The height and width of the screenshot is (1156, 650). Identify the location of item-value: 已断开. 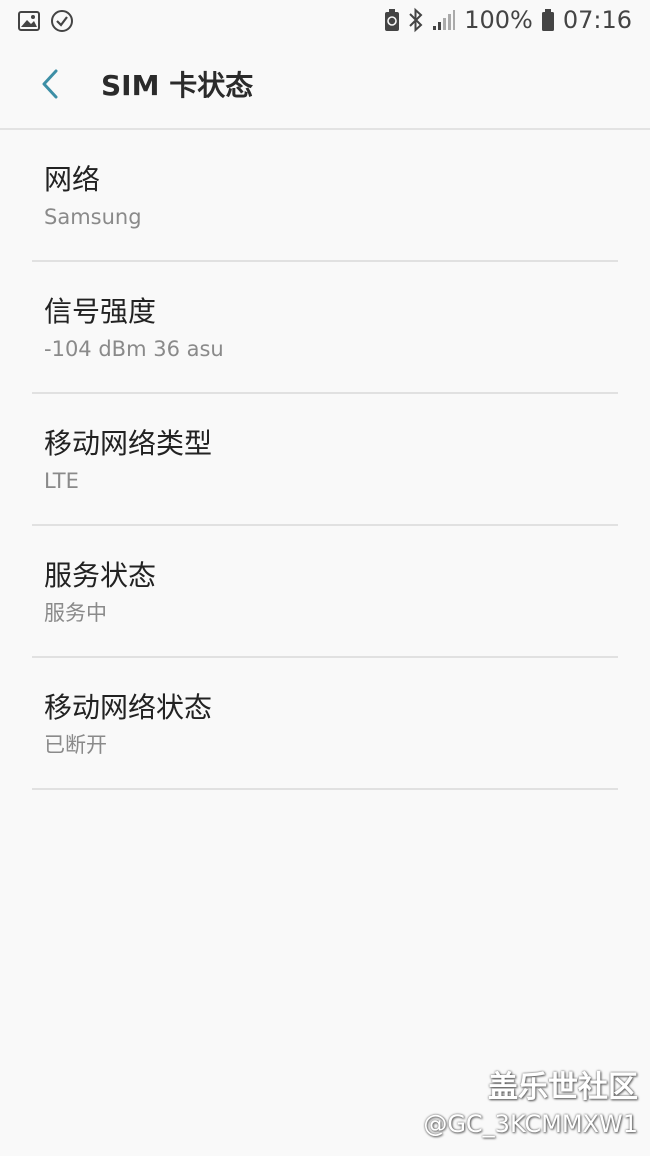
(75, 745).